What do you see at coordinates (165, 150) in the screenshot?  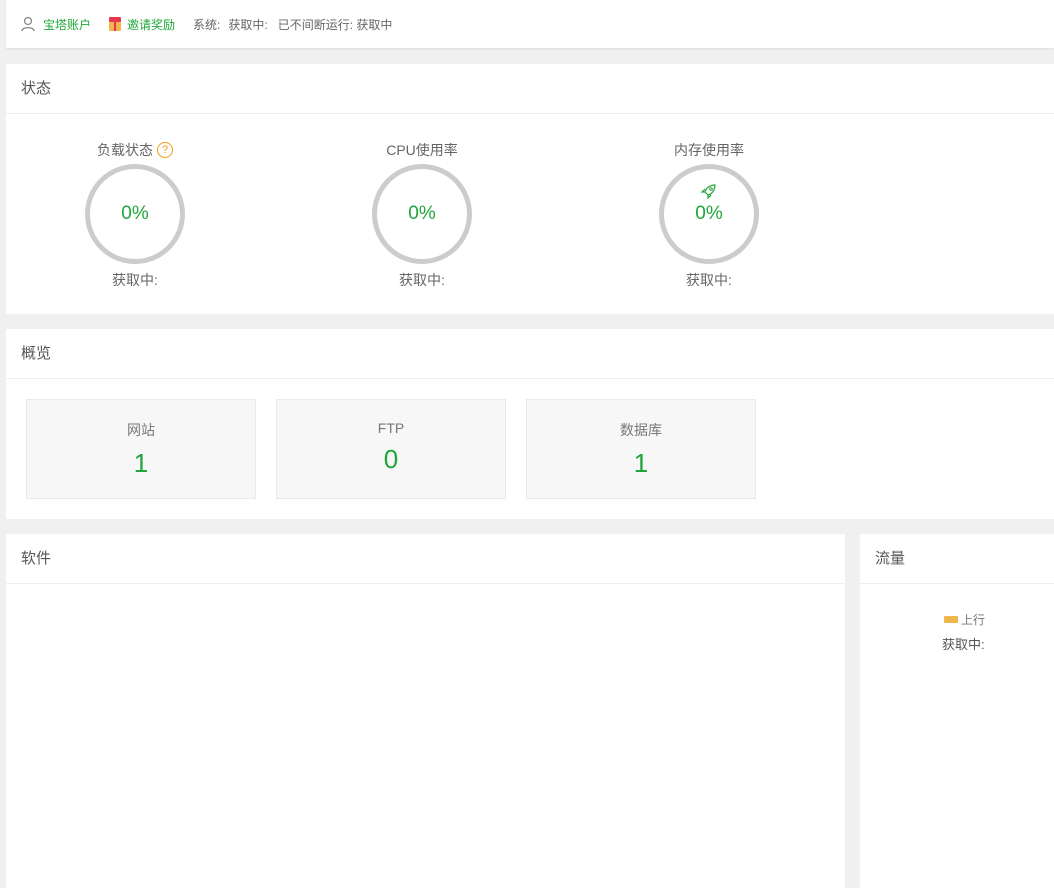 I see `help-icon: ?` at bounding box center [165, 150].